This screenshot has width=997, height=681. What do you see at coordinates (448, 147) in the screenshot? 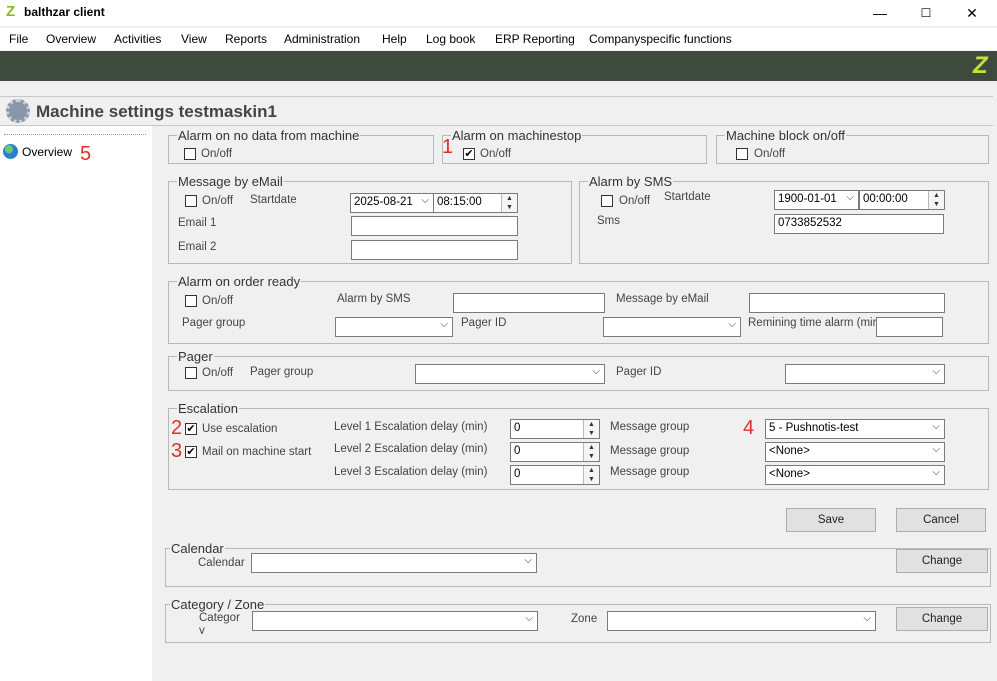
I see `marker-1: 1` at bounding box center [448, 147].